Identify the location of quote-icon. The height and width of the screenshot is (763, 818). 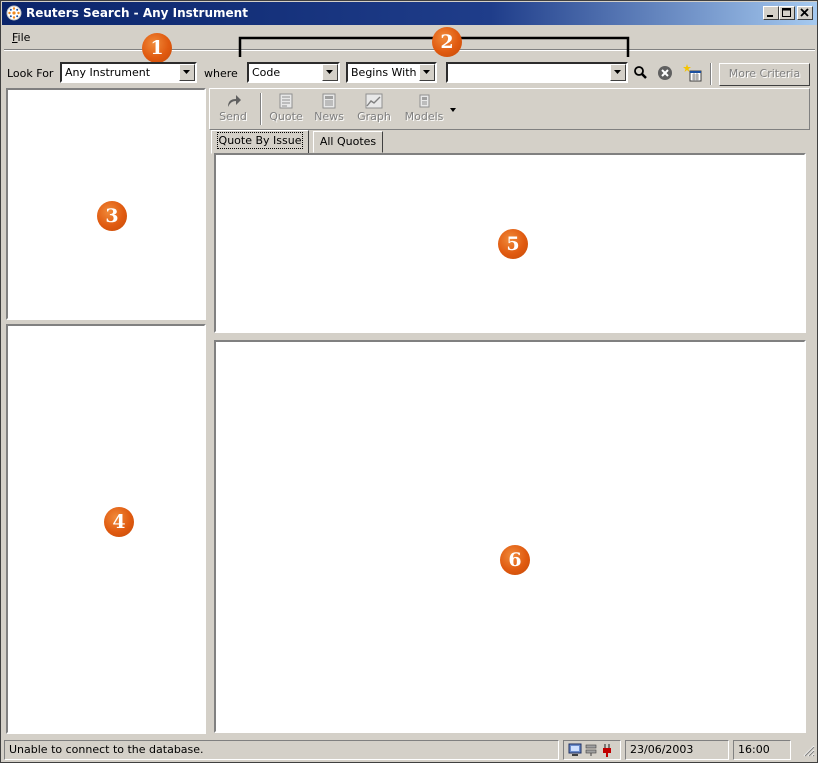
(286, 101).